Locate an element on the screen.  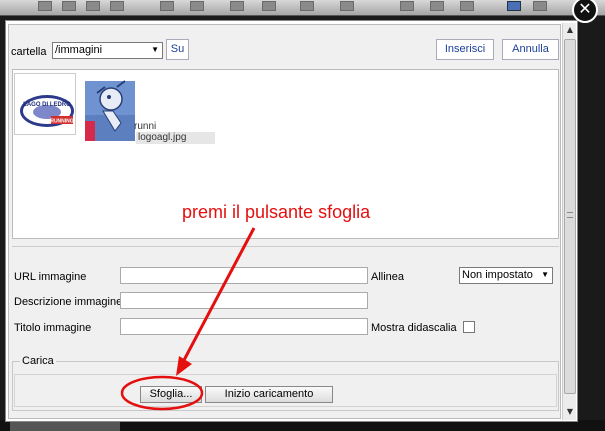
annotation-overlay is located at coordinates (188, 319).